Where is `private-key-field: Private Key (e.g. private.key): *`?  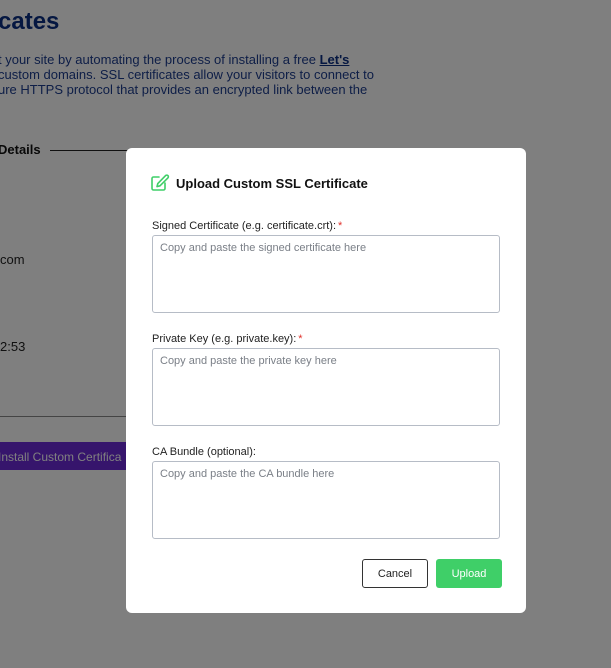
private-key-field: Private Key (e.g. private.key): * is located at coordinates (326, 379).